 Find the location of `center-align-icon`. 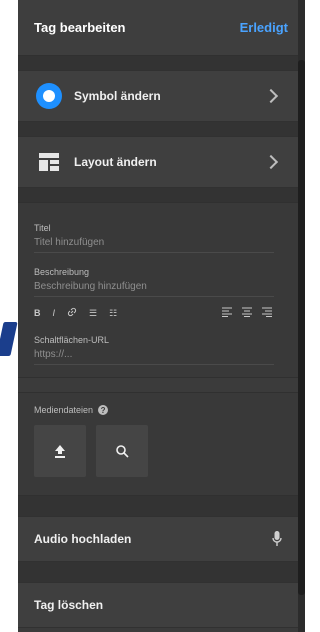

center-align-icon is located at coordinates (247, 313).